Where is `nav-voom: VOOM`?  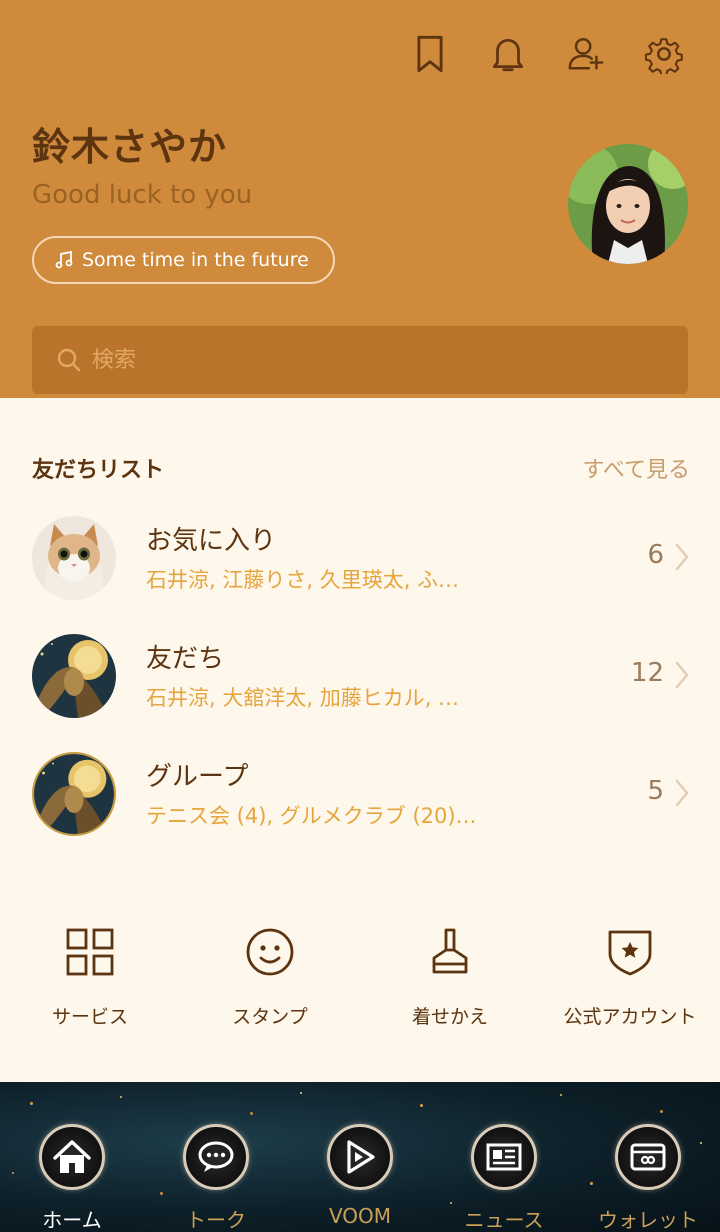 nav-voom: VOOM is located at coordinates (360, 1176).